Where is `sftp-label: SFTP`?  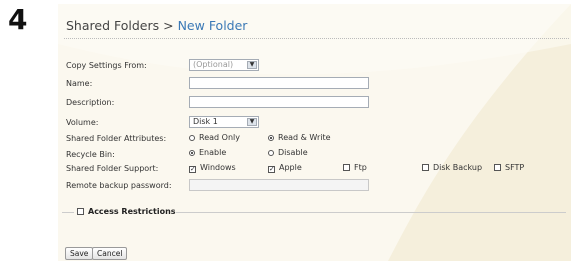 sftp-label: SFTP is located at coordinates (515, 167).